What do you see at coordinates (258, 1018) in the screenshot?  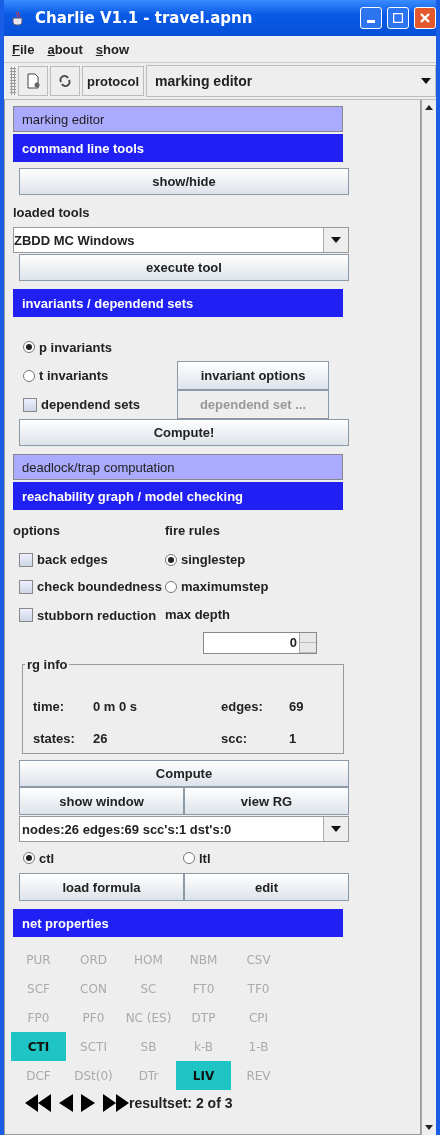 I see `property-cell-text: CPI` at bounding box center [258, 1018].